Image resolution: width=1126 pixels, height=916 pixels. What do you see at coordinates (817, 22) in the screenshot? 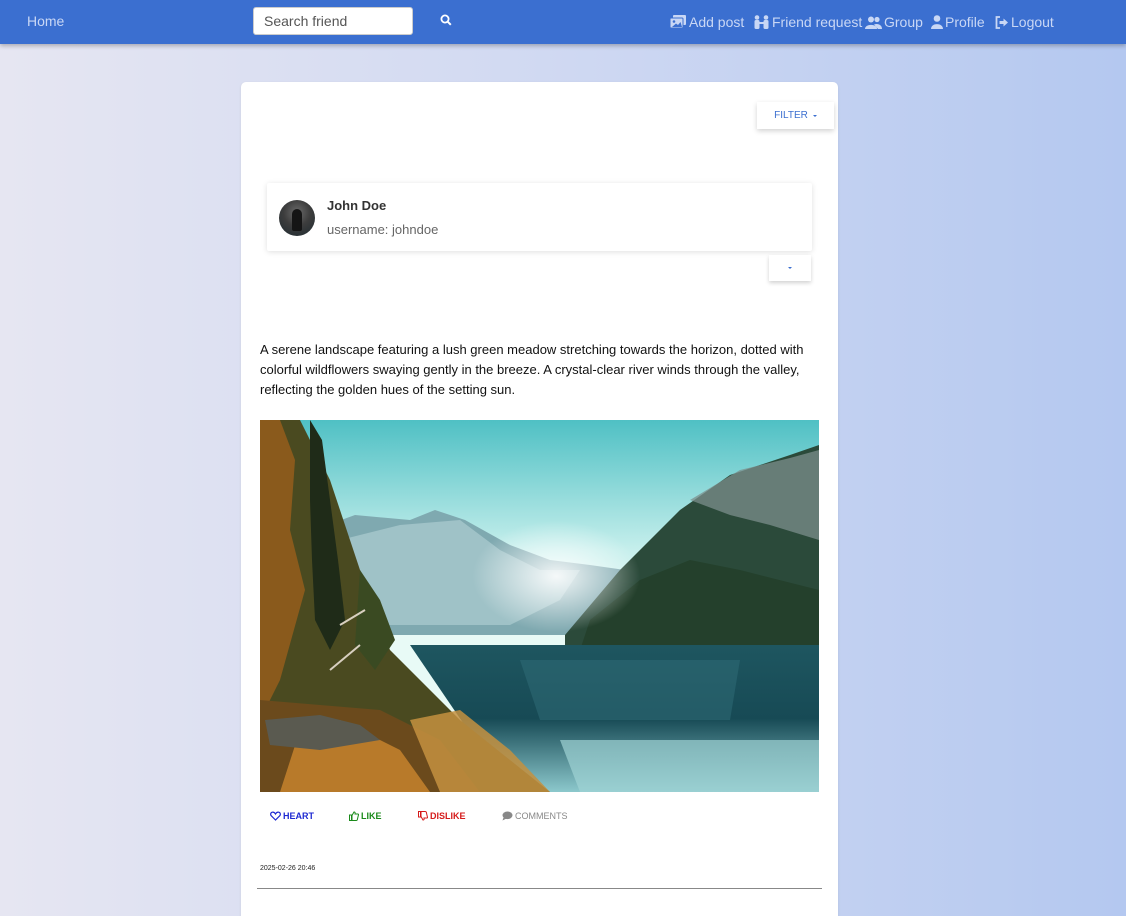
I see `nav-friend-request-label: Friend request` at bounding box center [817, 22].